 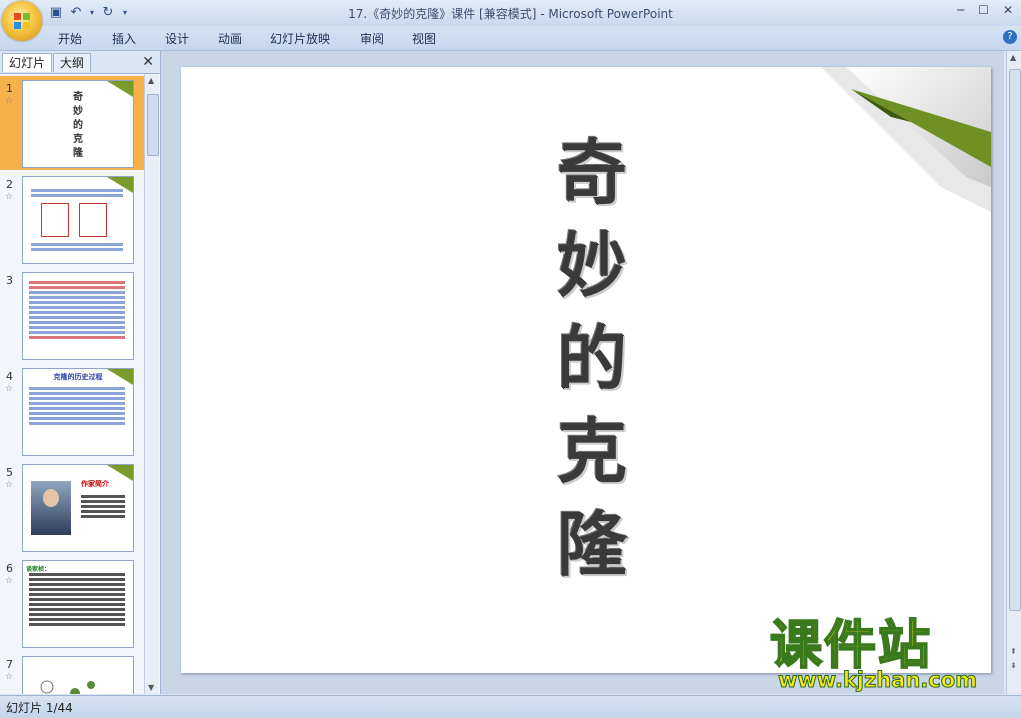 I want to click on editor-scrollbar: ▲ ⇞ ⇟, so click(x=1013, y=372).